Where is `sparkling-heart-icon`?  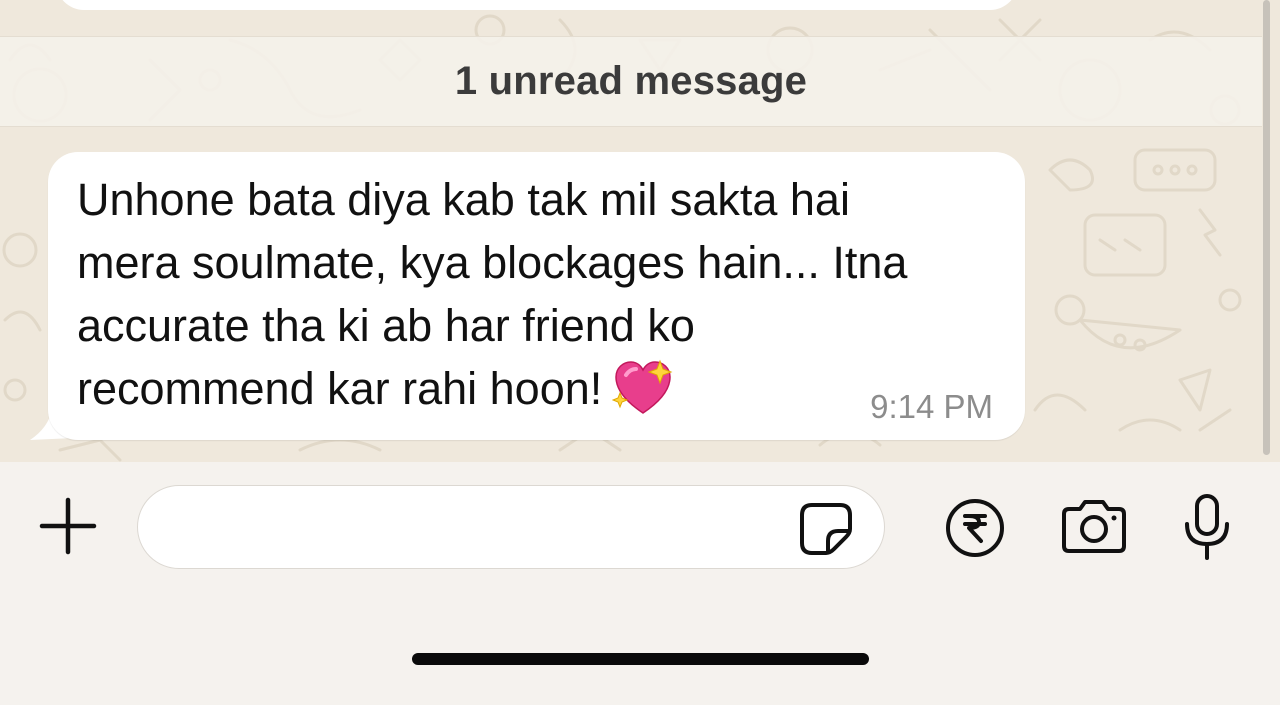
sparkling-heart-icon is located at coordinates (642, 387).